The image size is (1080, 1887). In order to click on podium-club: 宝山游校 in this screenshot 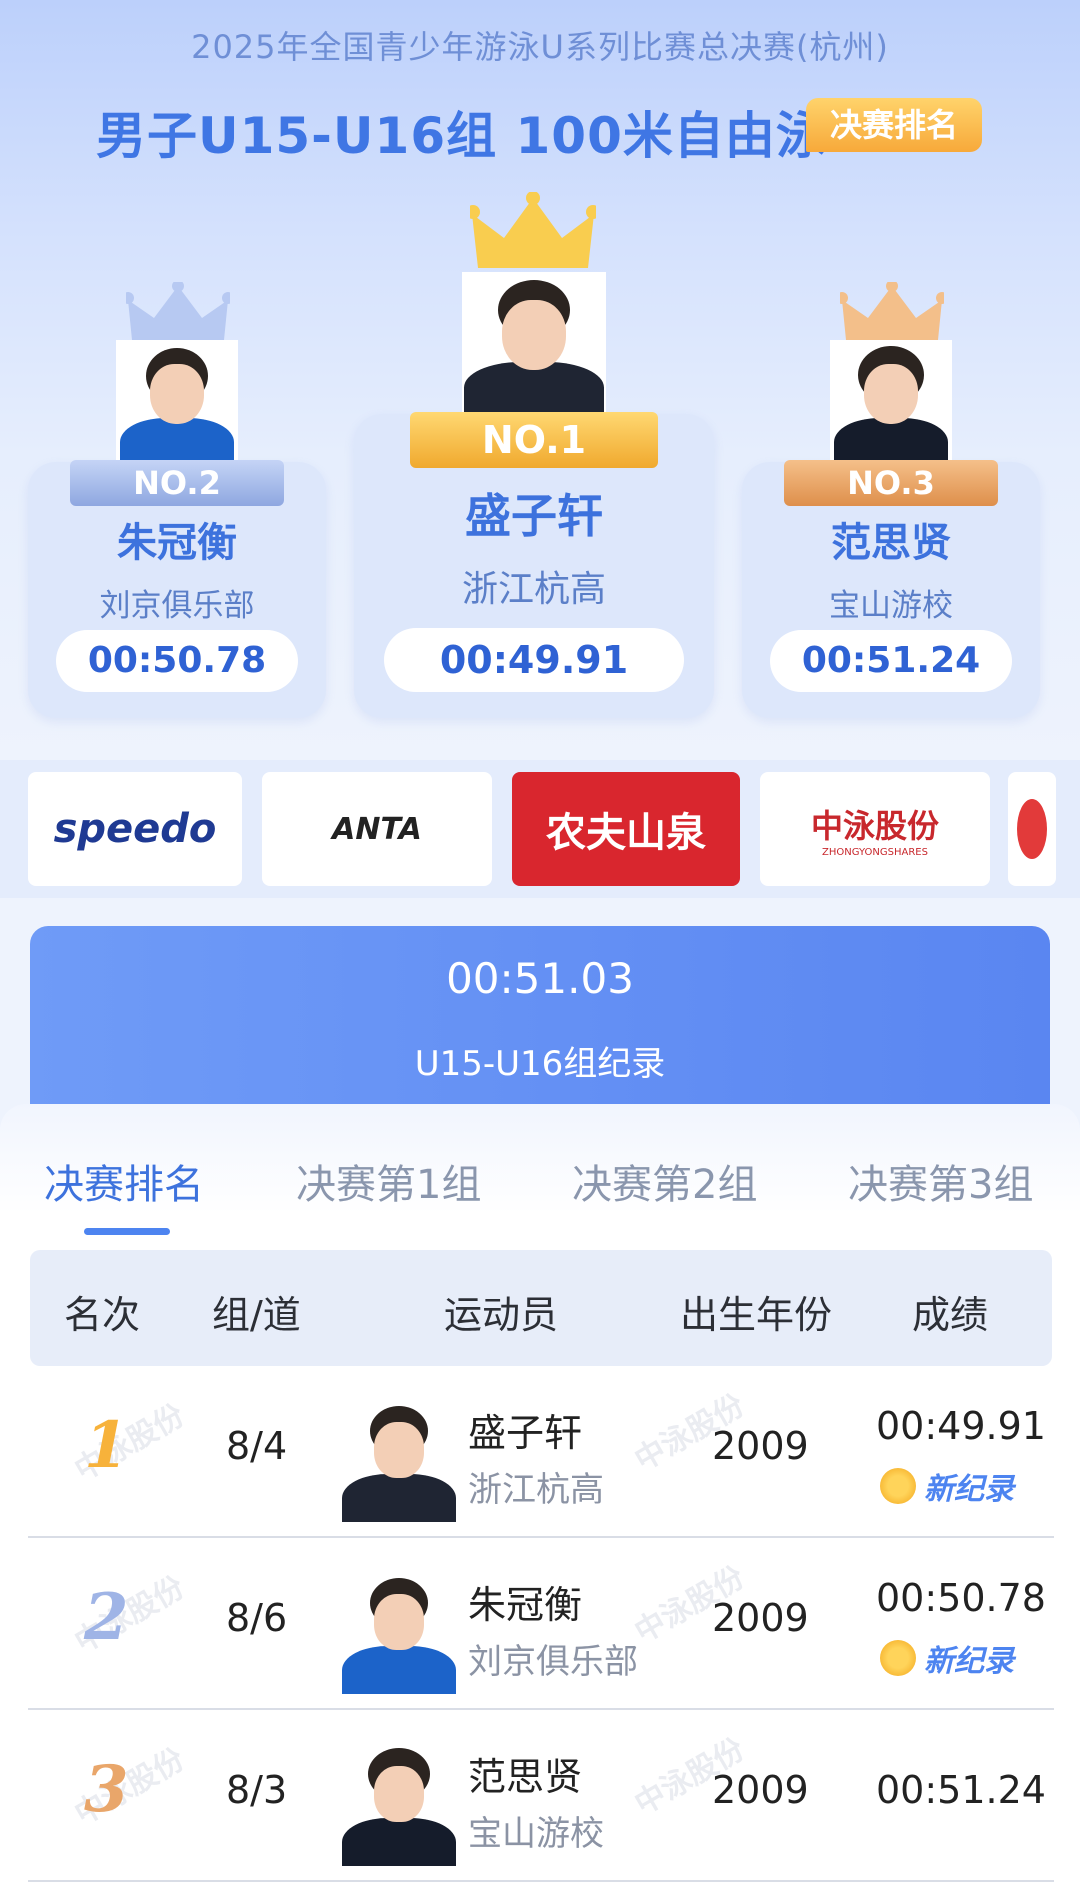, I will do `click(891, 606)`.